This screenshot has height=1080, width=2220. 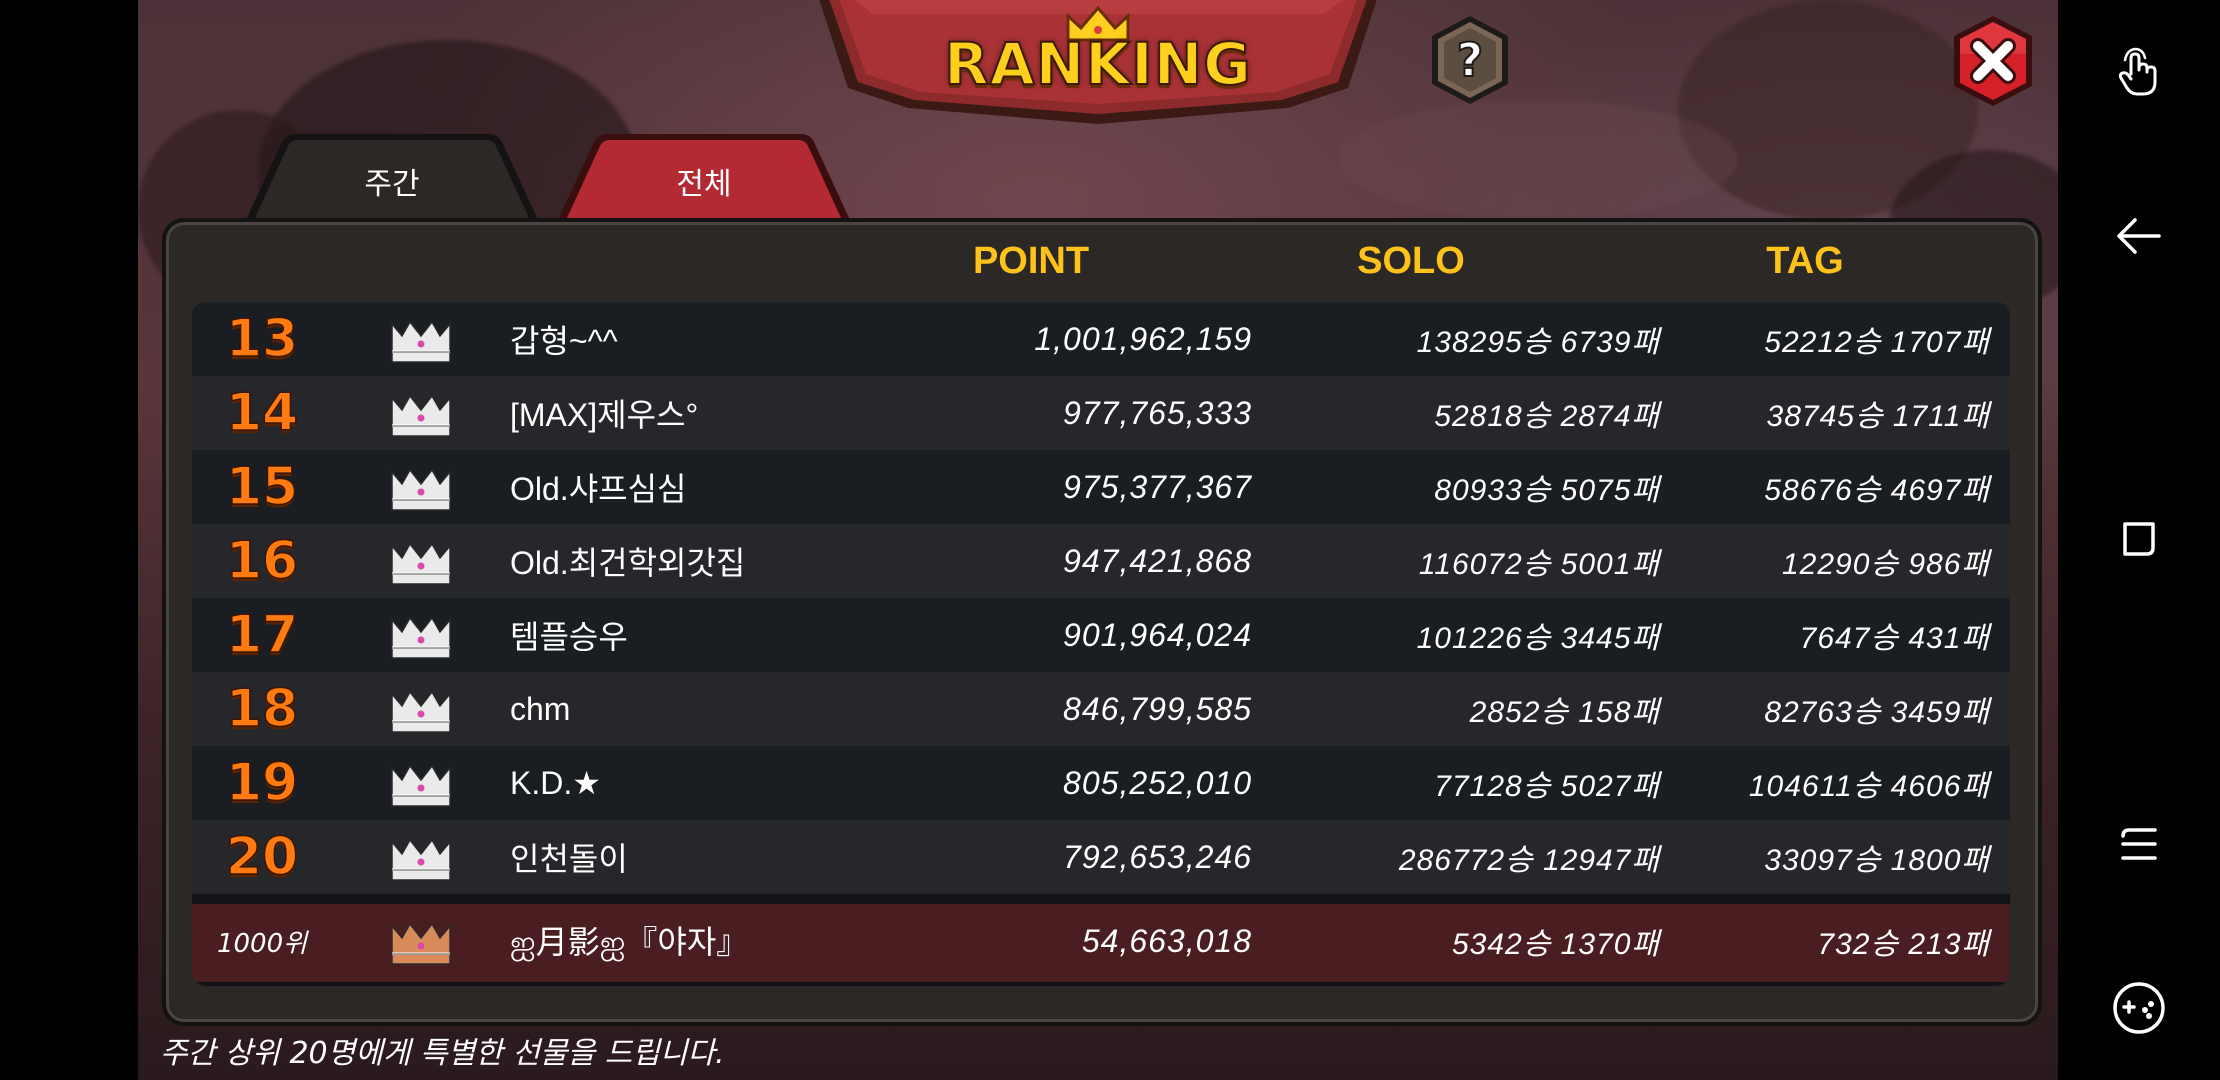 I want to click on solo-record: 52818승 2874패, so click(x=1547, y=416).